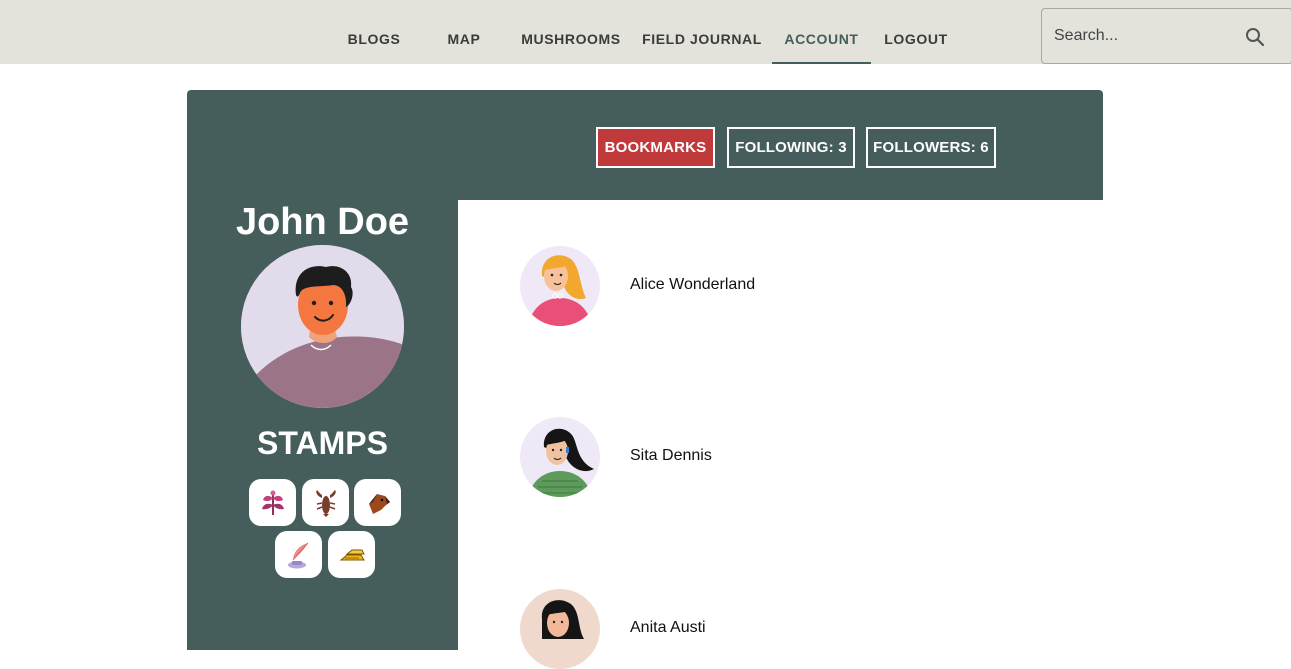 The width and height of the screenshot is (1291, 669). What do you see at coordinates (702, 32) in the screenshot?
I see `nav-field-journal: FIELD JOURNAL` at bounding box center [702, 32].